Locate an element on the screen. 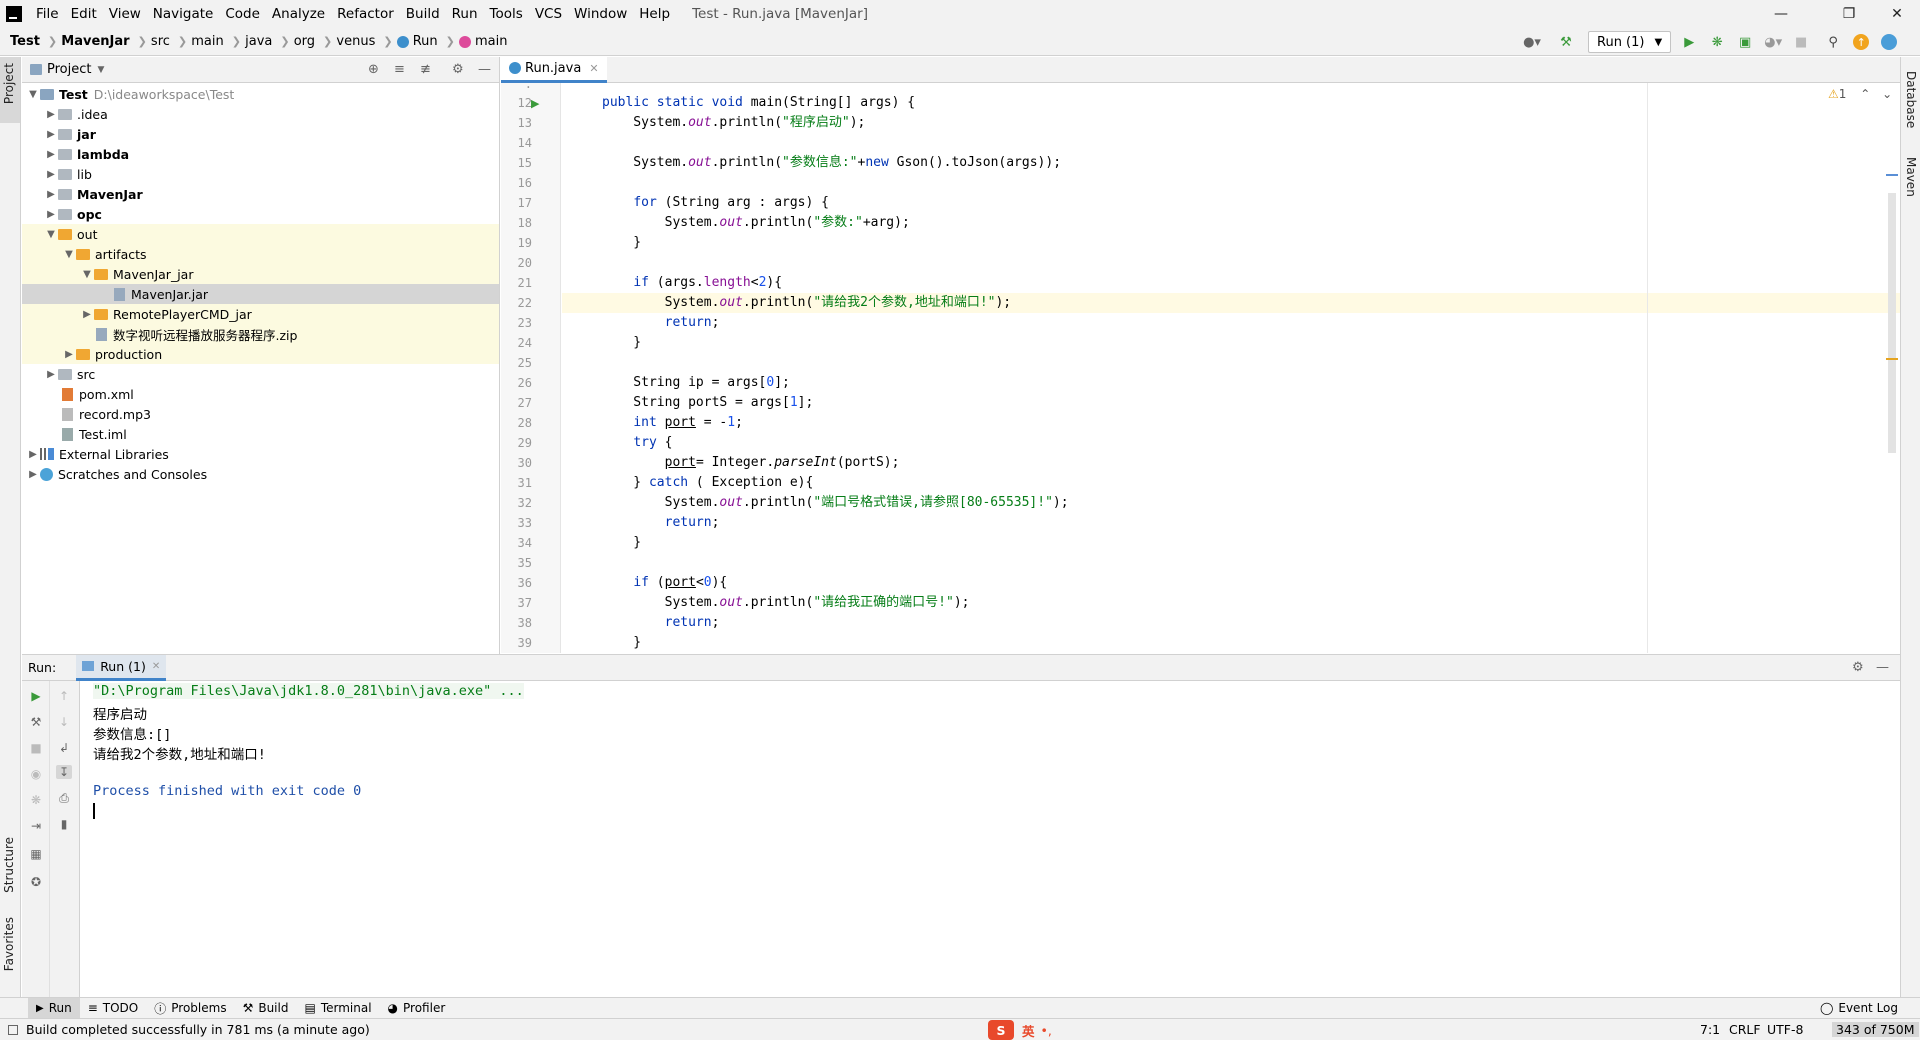 Image resolution: width=1920 pixels, height=1040 pixels. terminal-tool-tab: ▤ Terminal is located at coordinates (337, 1008).